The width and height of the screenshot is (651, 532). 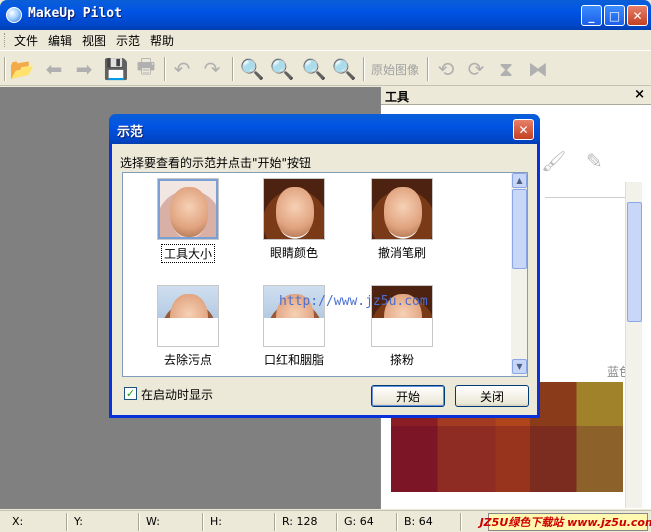 I want to click on brush-tool-icon: 🖌, so click(x=553, y=161).